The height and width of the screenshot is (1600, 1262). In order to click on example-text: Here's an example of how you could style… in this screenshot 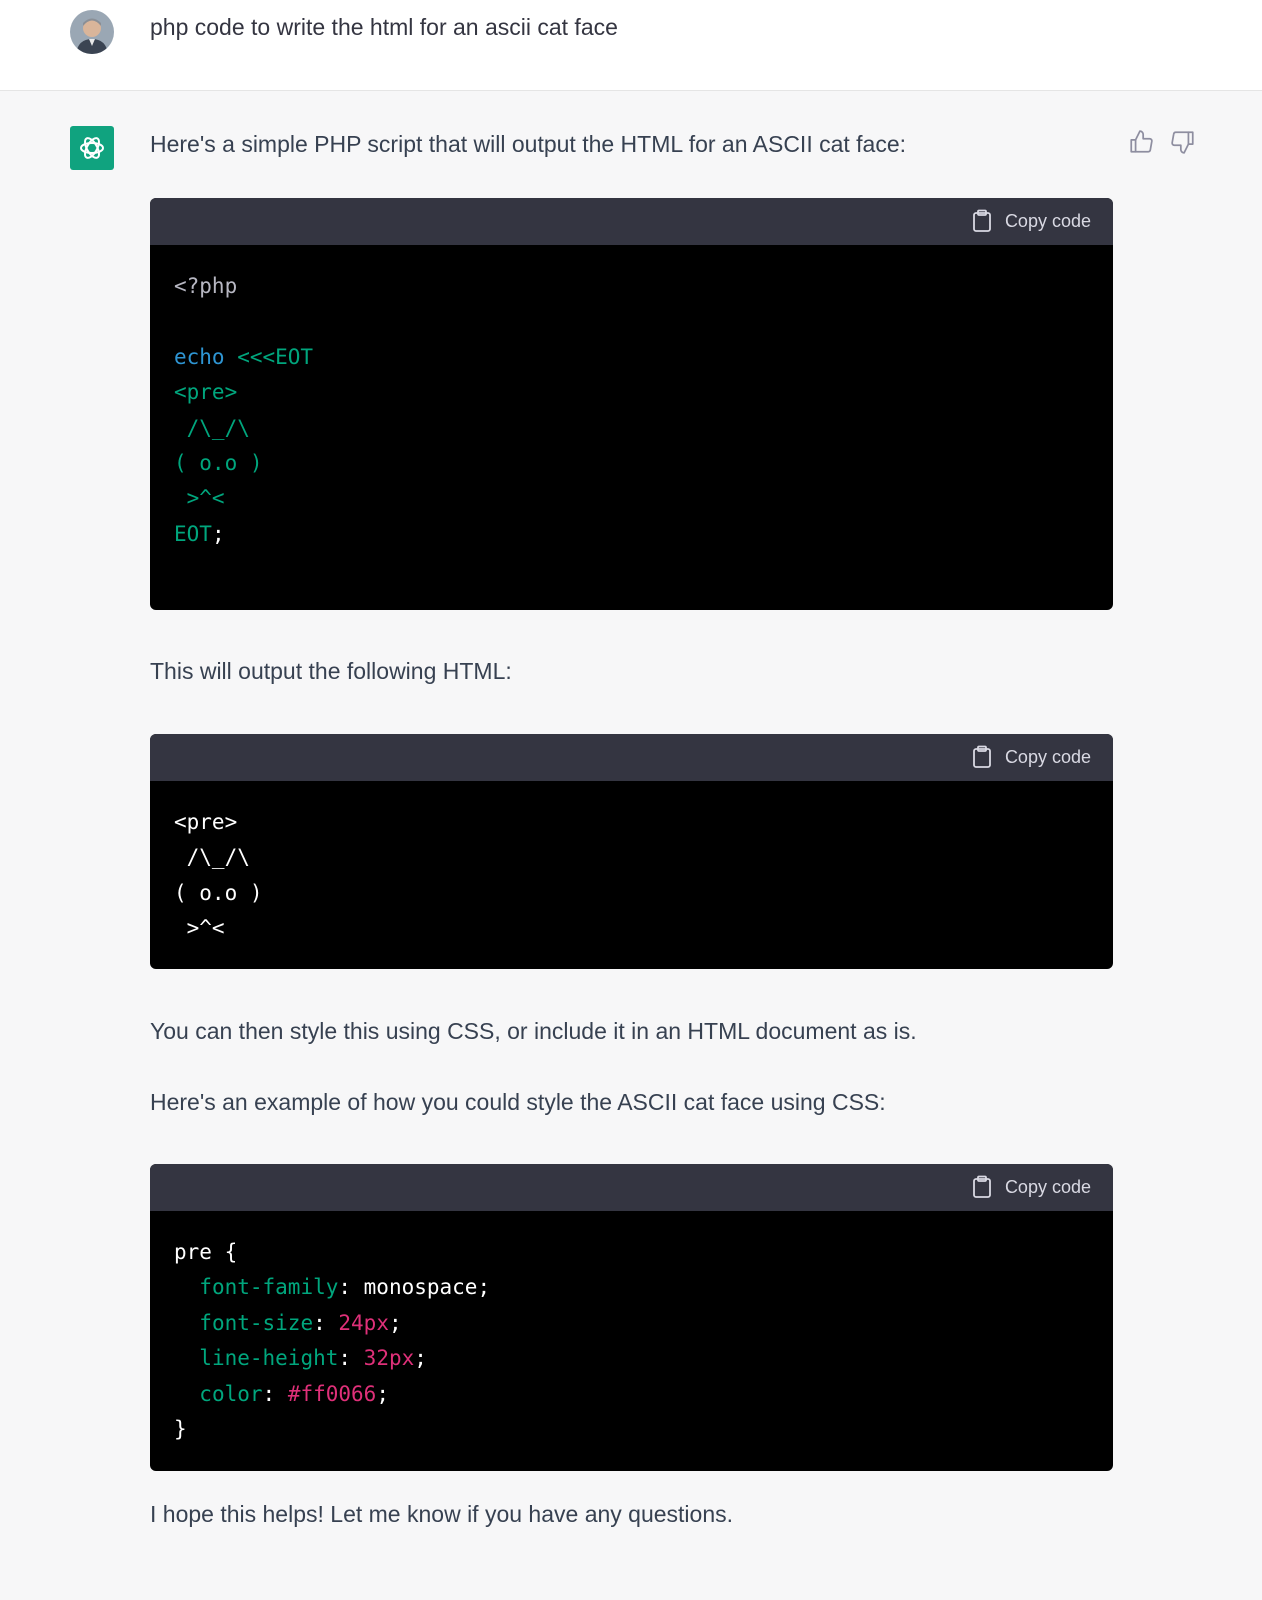, I will do `click(518, 1102)`.